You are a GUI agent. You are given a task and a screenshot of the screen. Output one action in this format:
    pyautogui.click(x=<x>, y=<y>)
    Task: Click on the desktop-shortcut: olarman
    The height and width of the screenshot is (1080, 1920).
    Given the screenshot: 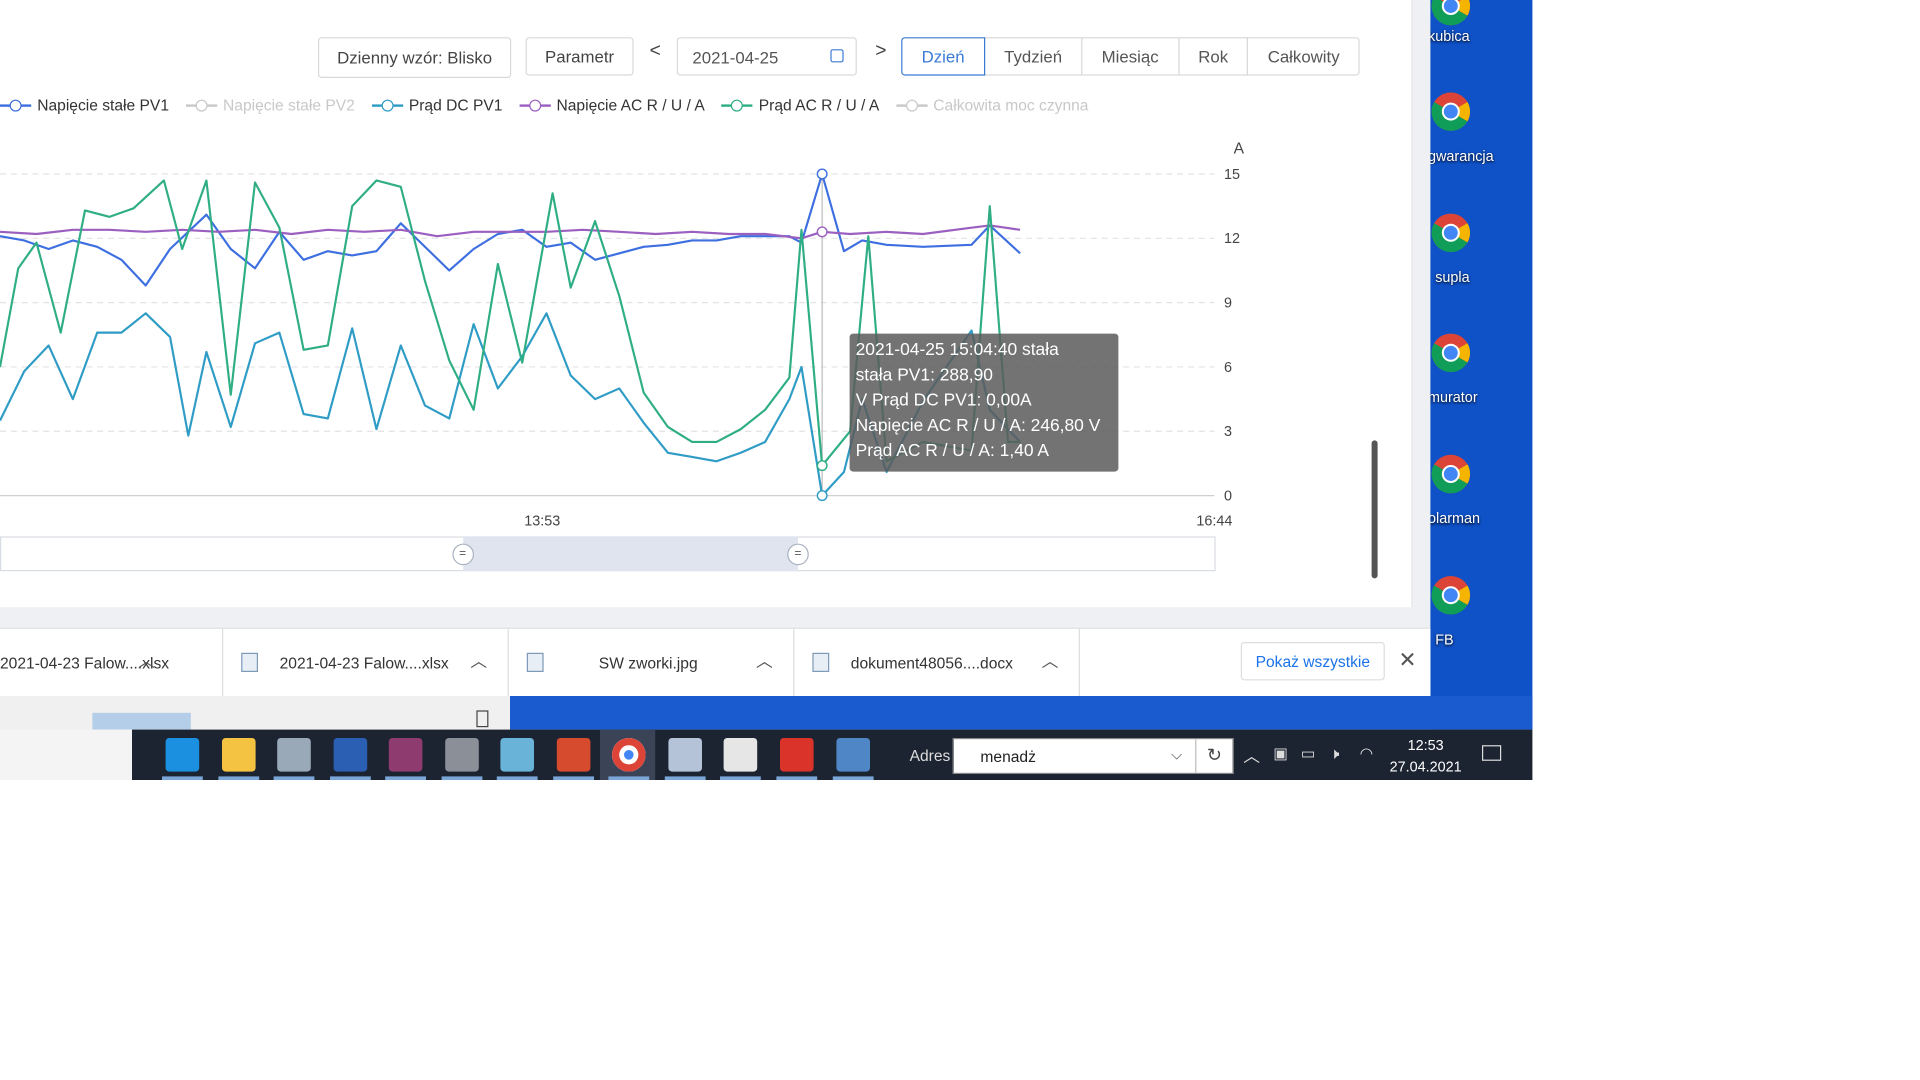 What is the action you would take?
    pyautogui.click(x=1480, y=508)
    